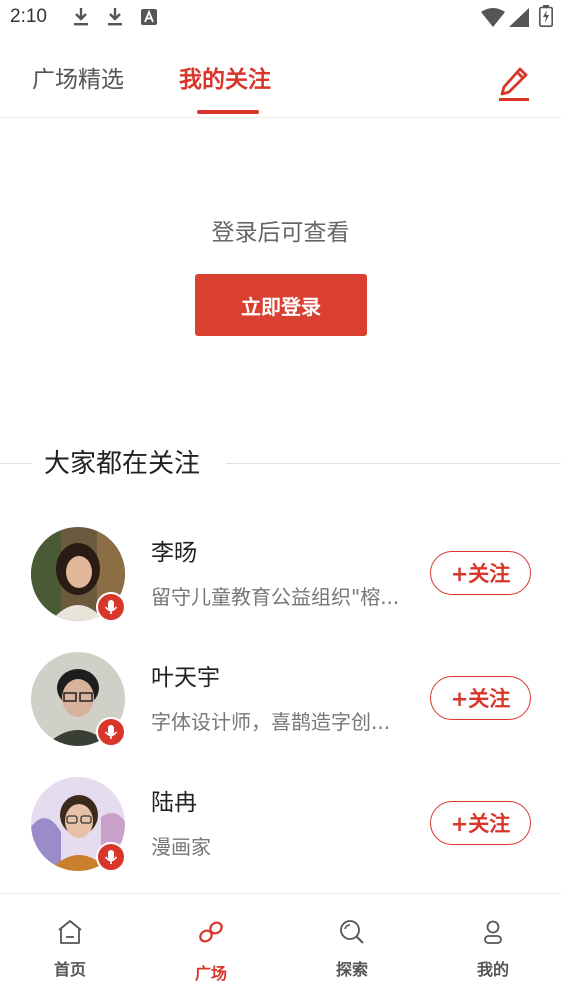 The height and width of the screenshot is (999, 561). I want to click on recommended-user-item: 陆冉 漫画家 +关注, so click(280, 837).